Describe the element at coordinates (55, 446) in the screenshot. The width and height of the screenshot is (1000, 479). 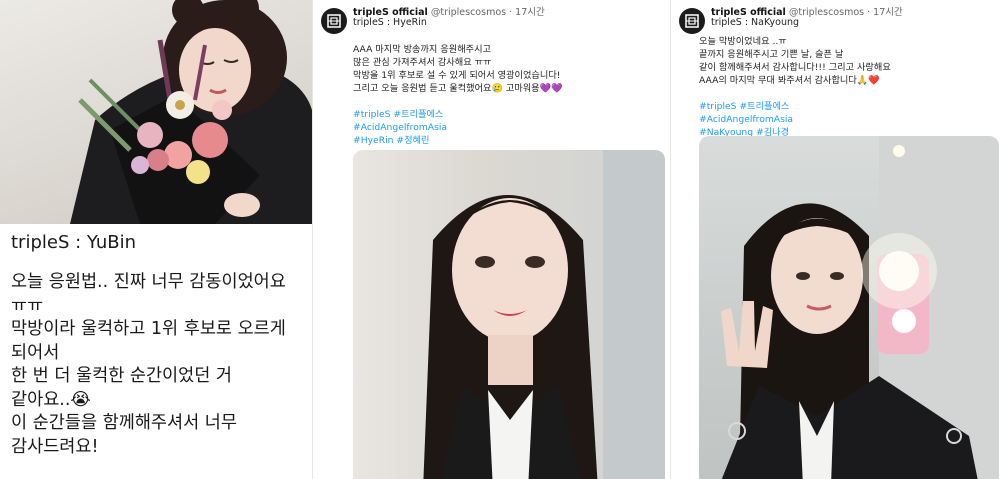
I see `caption-line: 감사드려요!` at that location.